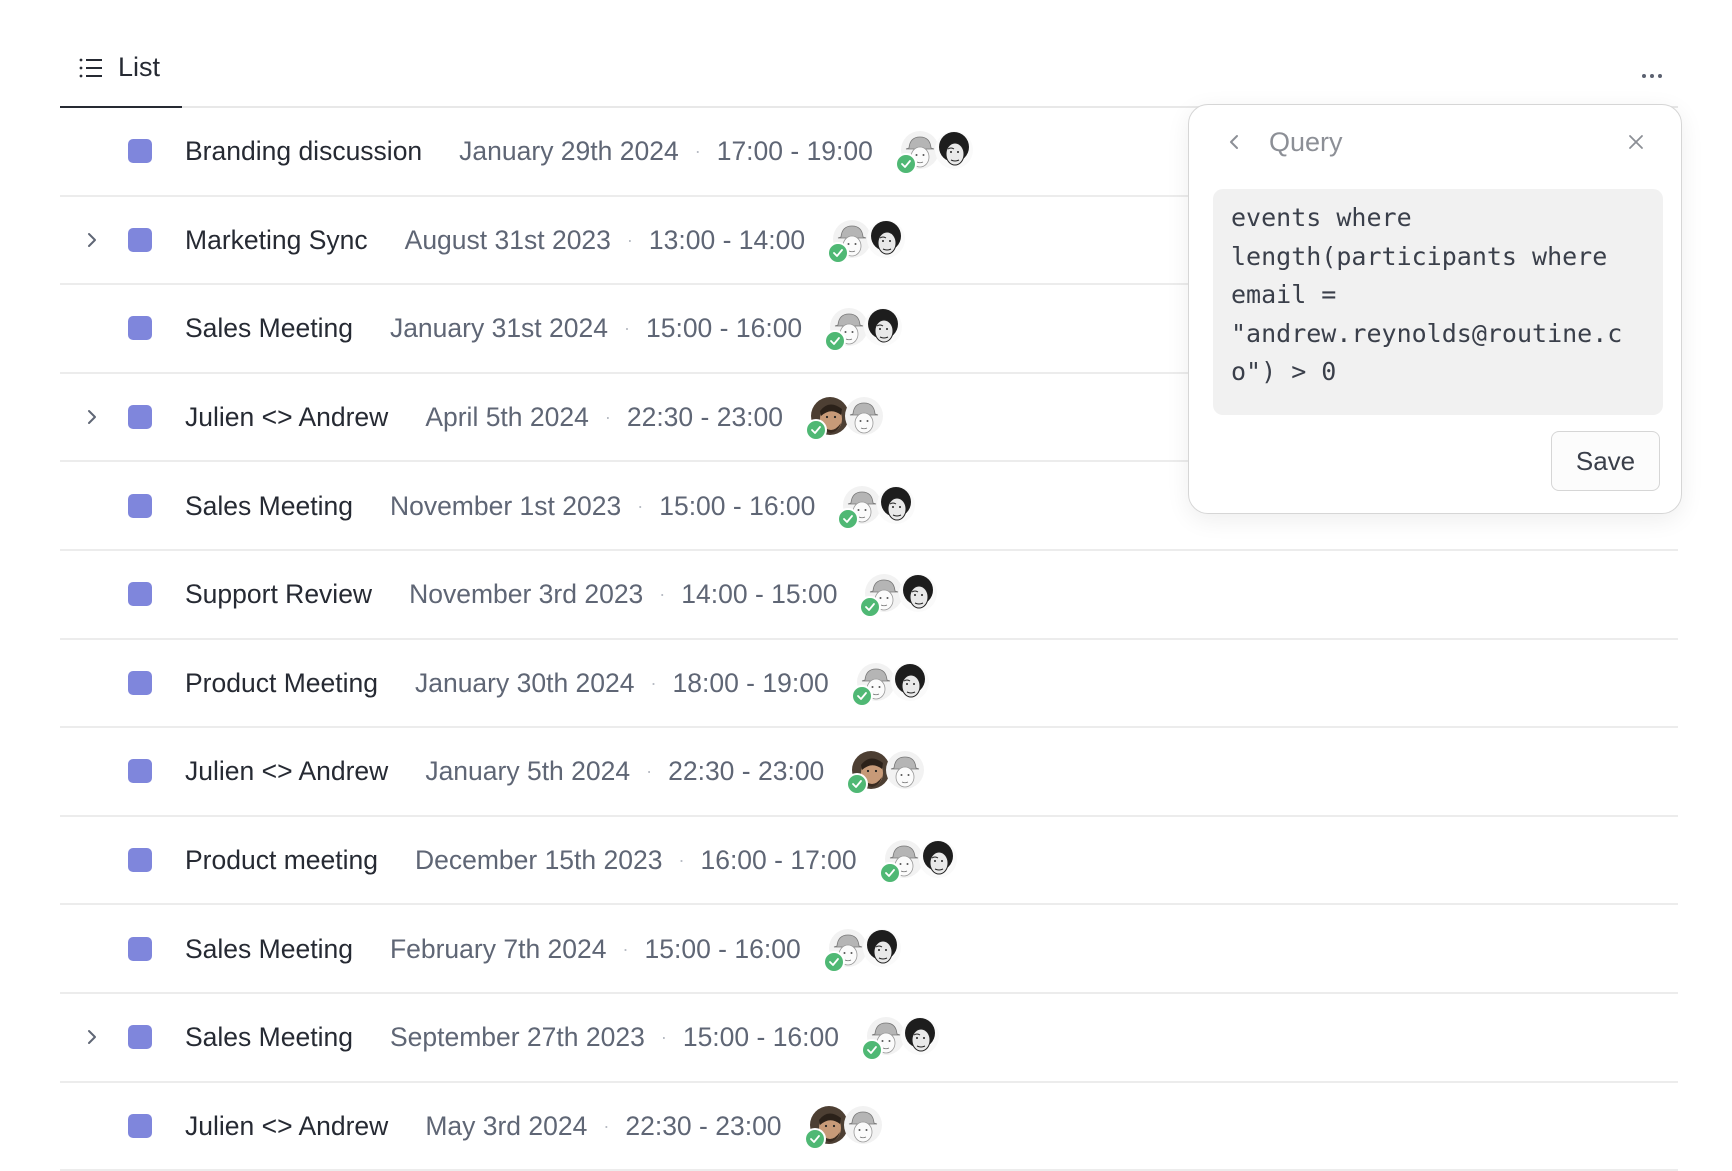 The image size is (1732, 1171). Describe the element at coordinates (538, 860) in the screenshot. I see `event-date: December 15th 2023` at that location.